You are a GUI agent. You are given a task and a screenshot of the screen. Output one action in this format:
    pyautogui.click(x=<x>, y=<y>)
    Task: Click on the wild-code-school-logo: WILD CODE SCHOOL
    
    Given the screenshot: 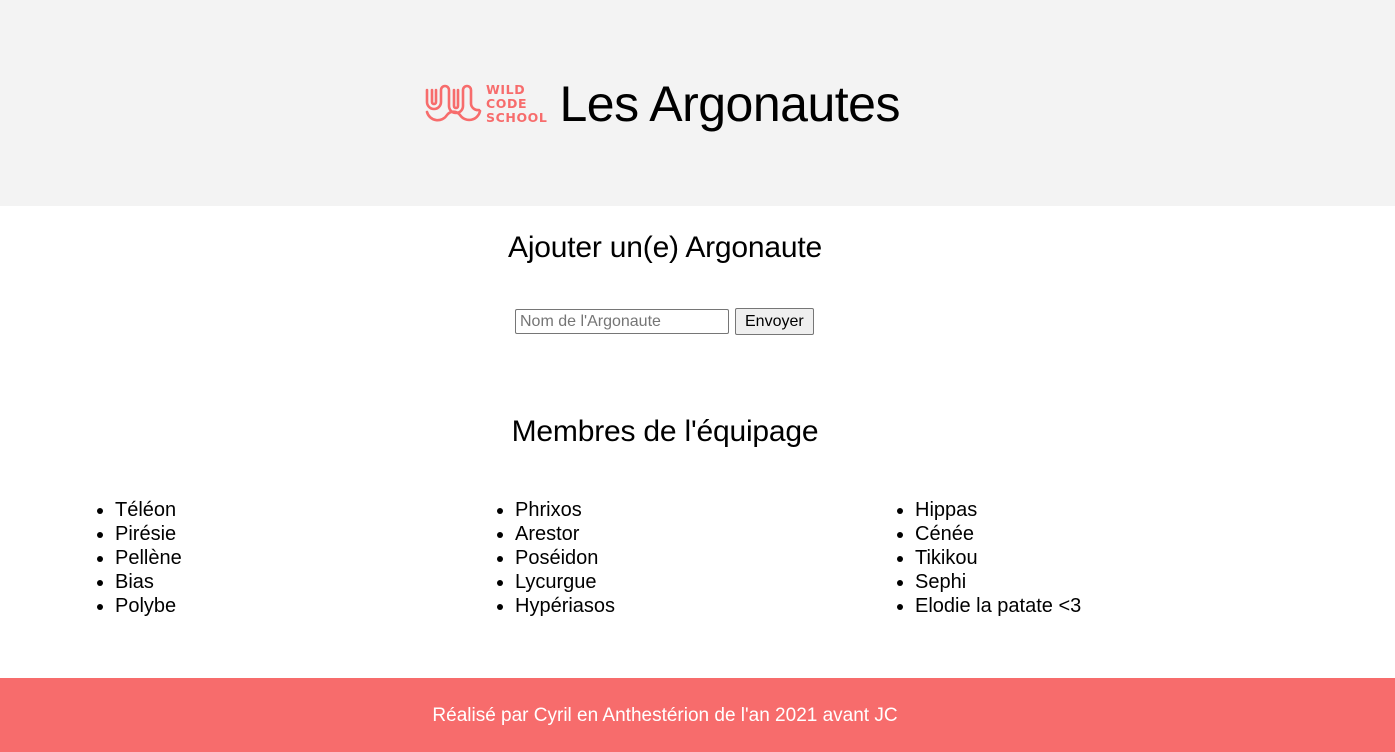 What is the action you would take?
    pyautogui.click(x=485, y=104)
    